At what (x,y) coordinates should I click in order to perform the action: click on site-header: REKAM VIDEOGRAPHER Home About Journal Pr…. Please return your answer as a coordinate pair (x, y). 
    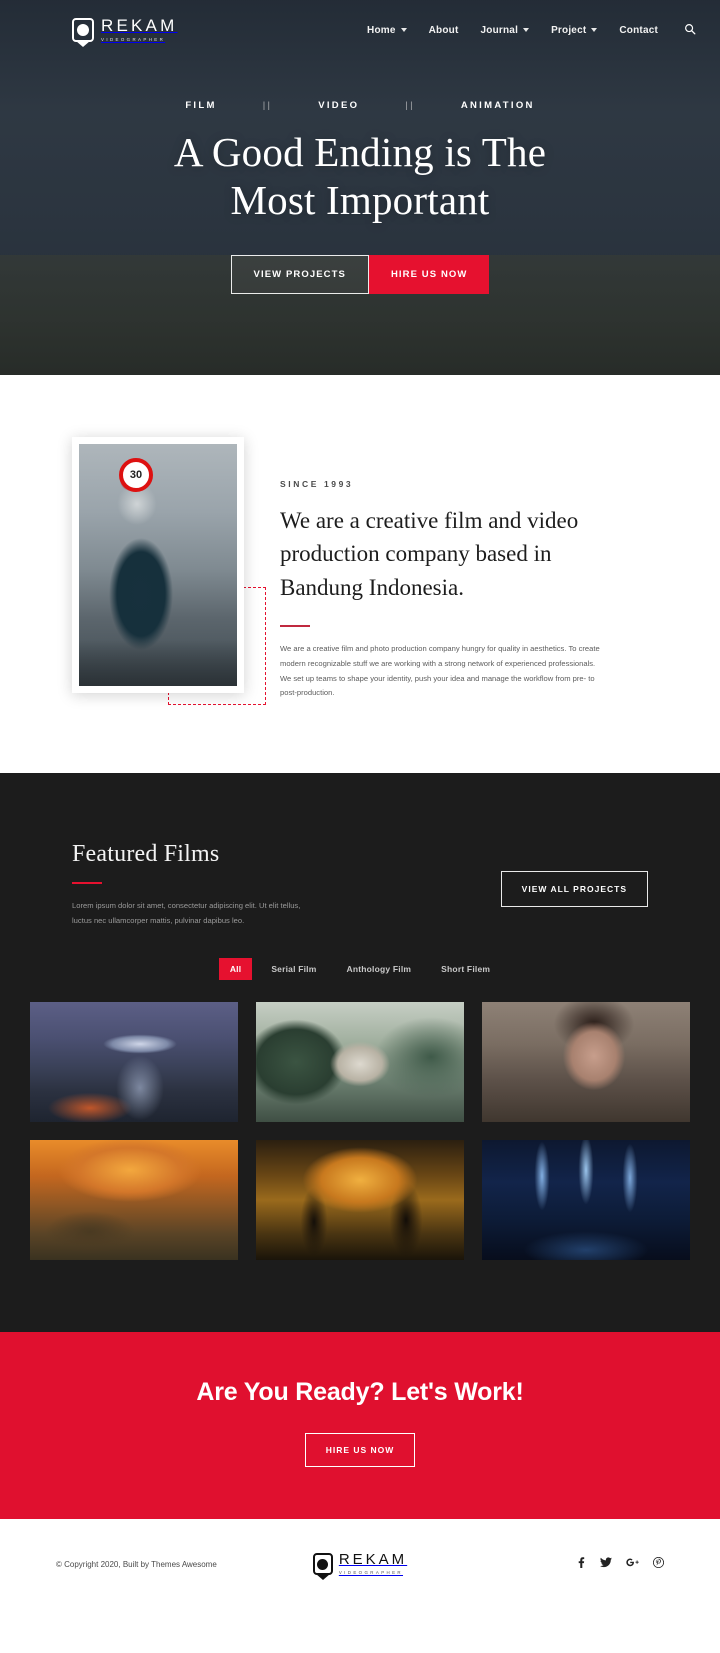
    Looking at the image, I should click on (360, 30).